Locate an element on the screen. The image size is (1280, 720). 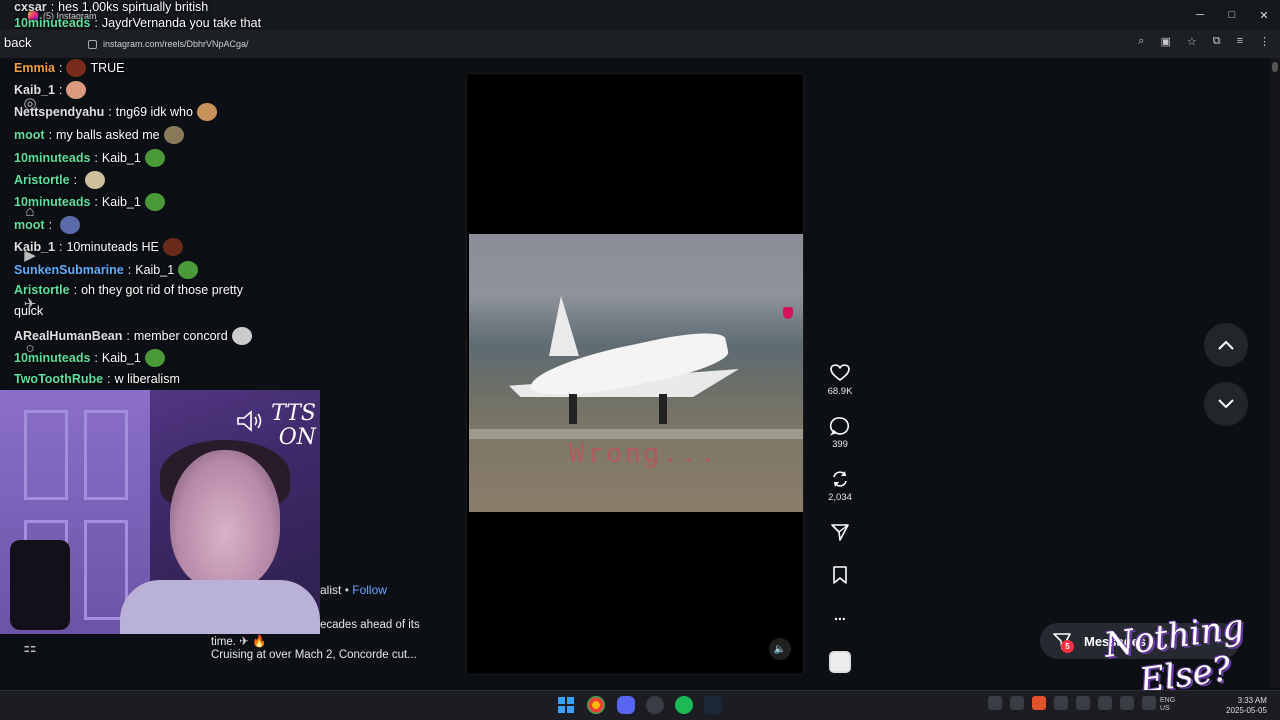
share-button is located at coordinates (840, 532).